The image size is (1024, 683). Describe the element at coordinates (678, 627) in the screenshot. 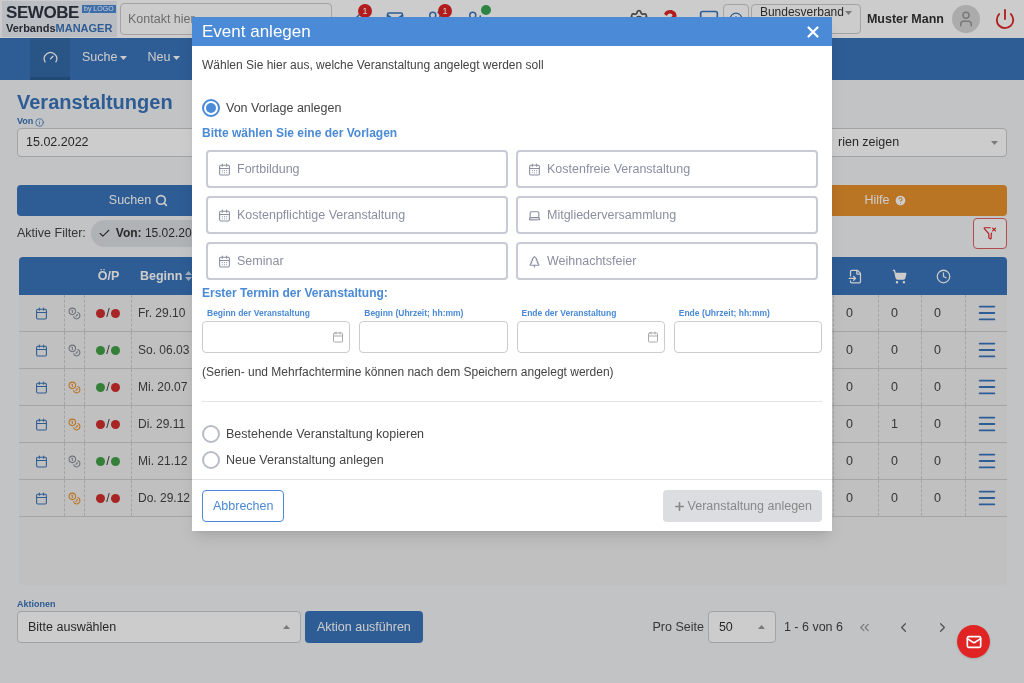

I see `per-page-label: Pro Seite` at that location.